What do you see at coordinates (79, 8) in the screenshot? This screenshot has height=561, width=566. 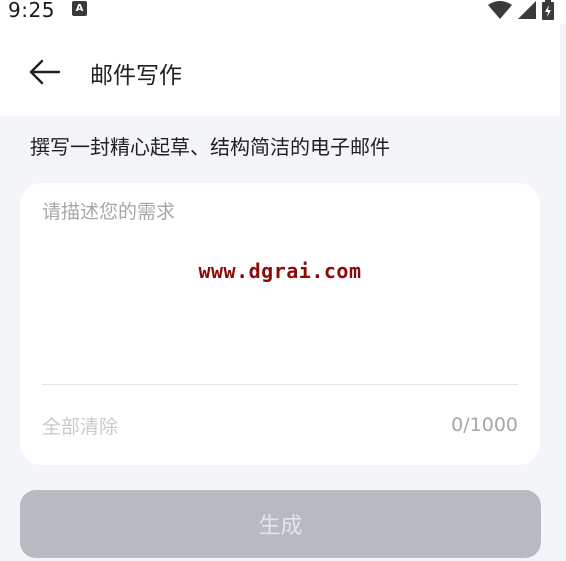 I see `notification-a-icon: A` at bounding box center [79, 8].